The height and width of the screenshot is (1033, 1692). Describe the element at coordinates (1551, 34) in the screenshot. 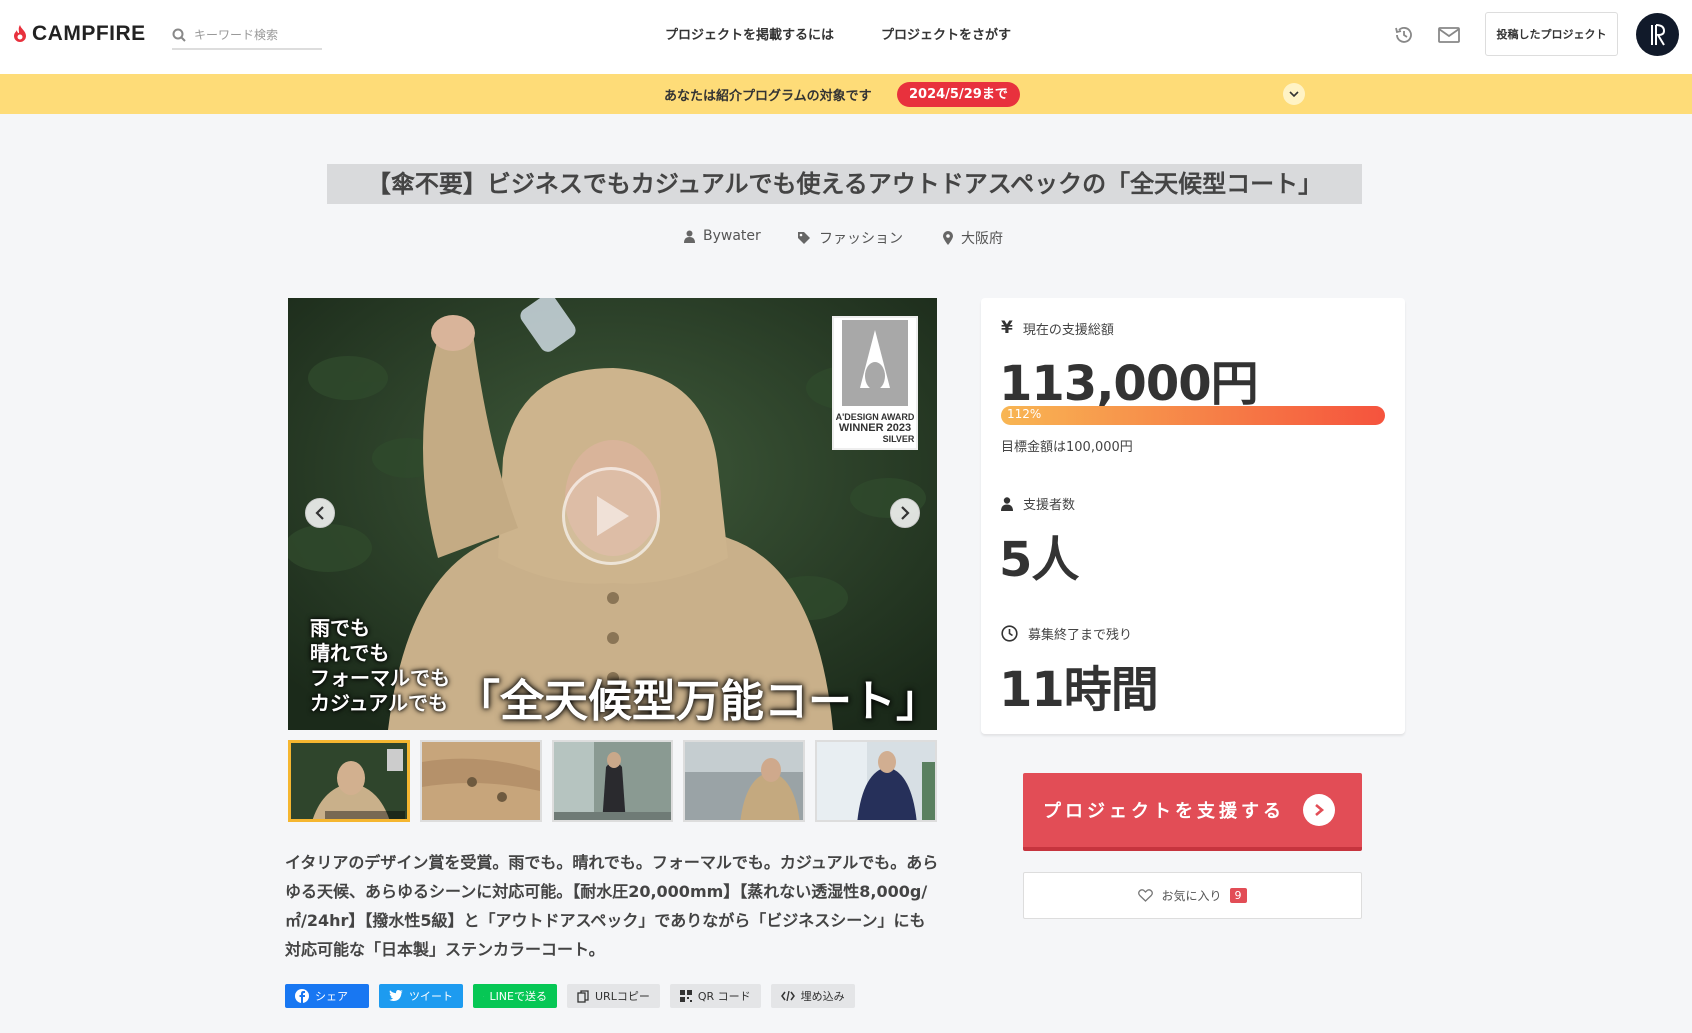

I see `posted-projects-button: 投稿したプロジェクト` at that location.